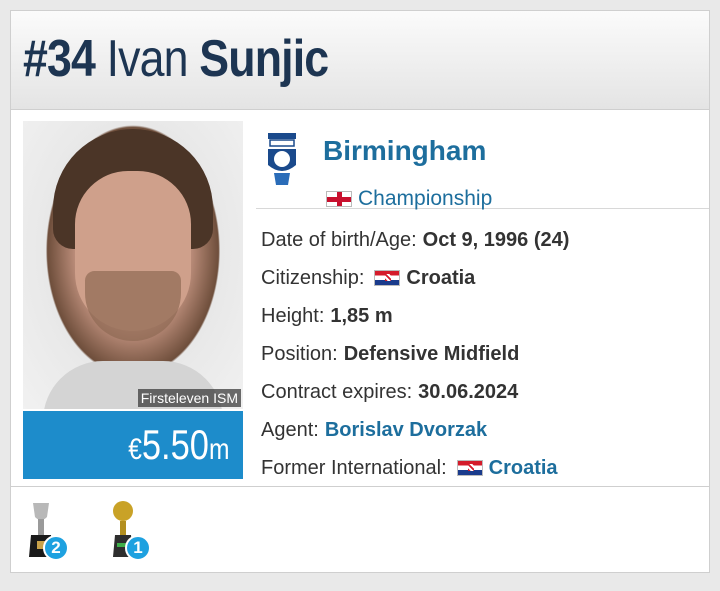 The width and height of the screenshot is (720, 591). What do you see at coordinates (48, 530) in the screenshot?
I see `silver-cup-trophy: 2` at bounding box center [48, 530].